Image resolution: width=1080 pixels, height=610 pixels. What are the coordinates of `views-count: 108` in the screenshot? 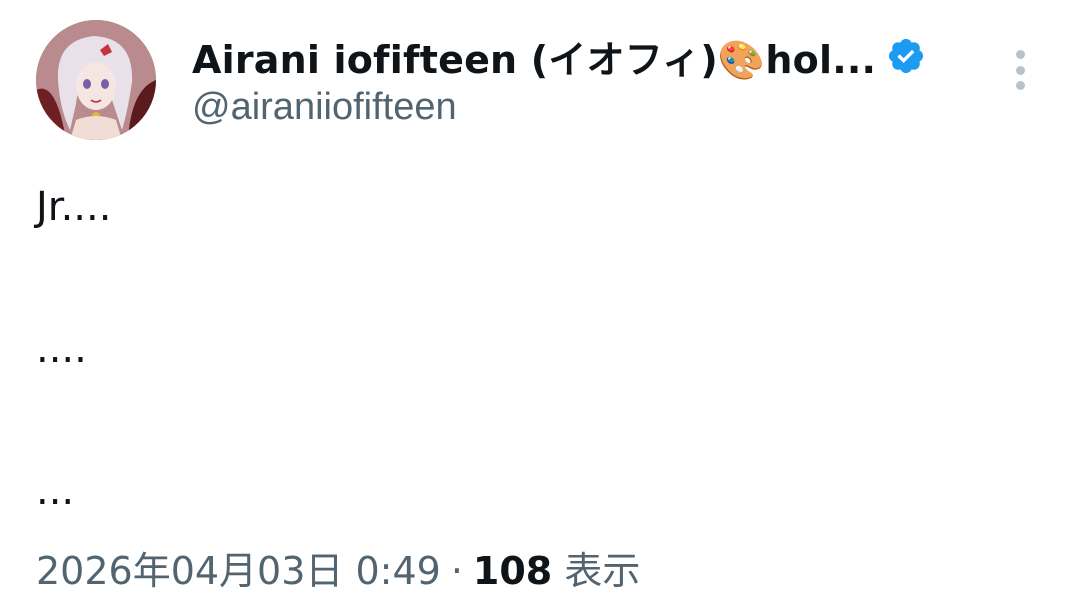 It's located at (512, 571).